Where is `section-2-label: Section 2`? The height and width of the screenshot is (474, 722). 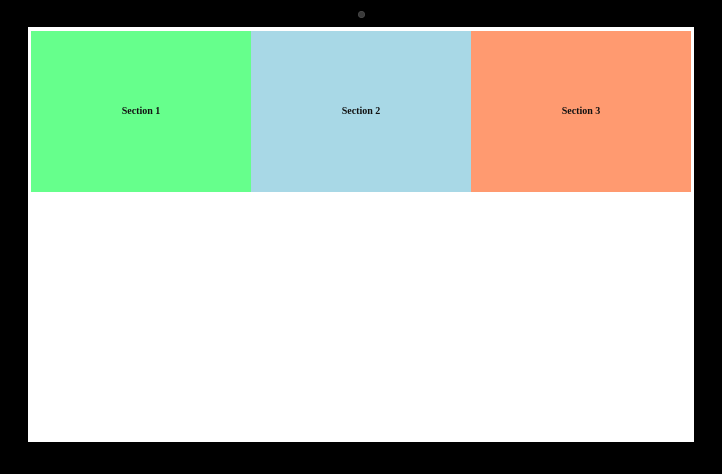 section-2-label: Section 2 is located at coordinates (361, 111).